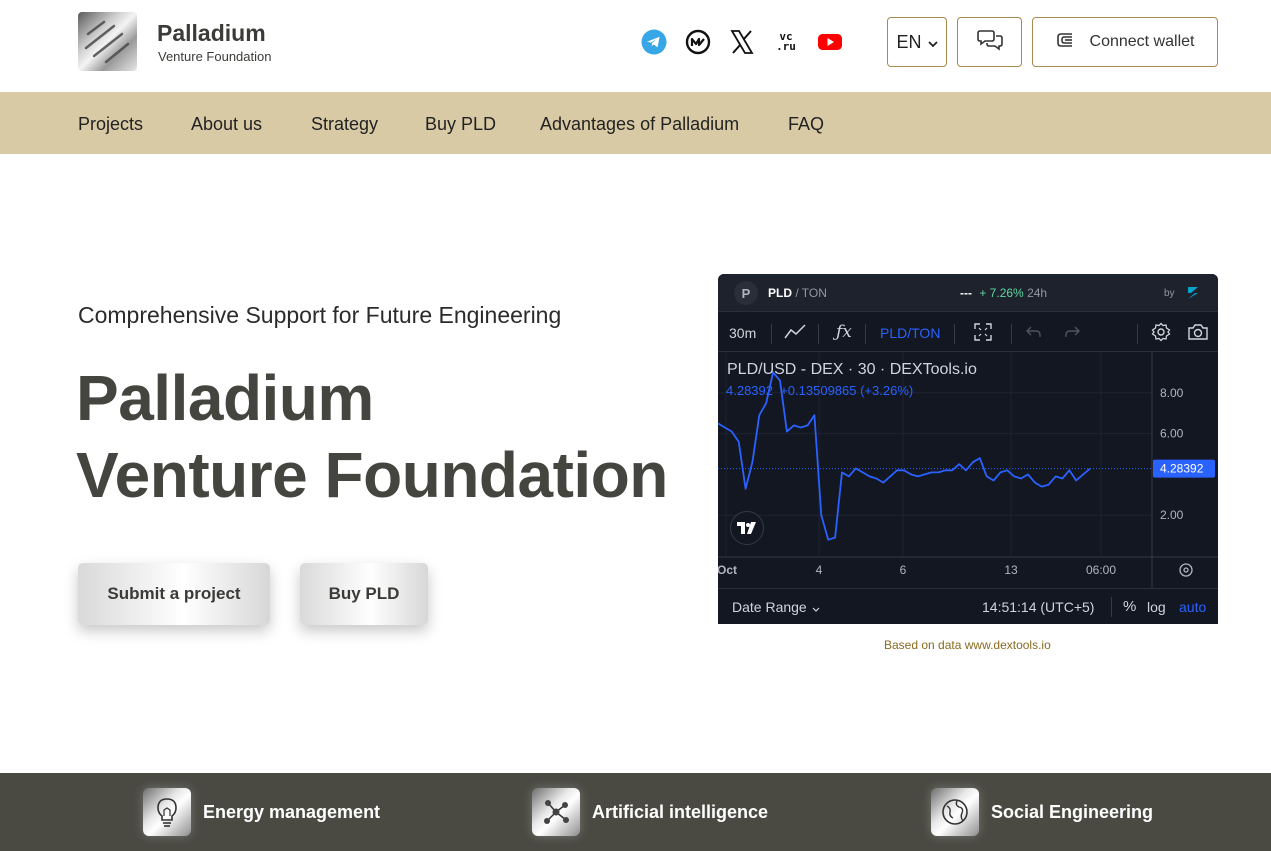 This screenshot has width=1271, height=851. What do you see at coordinates (167, 812) in the screenshot?
I see `lightbulb-icon` at bounding box center [167, 812].